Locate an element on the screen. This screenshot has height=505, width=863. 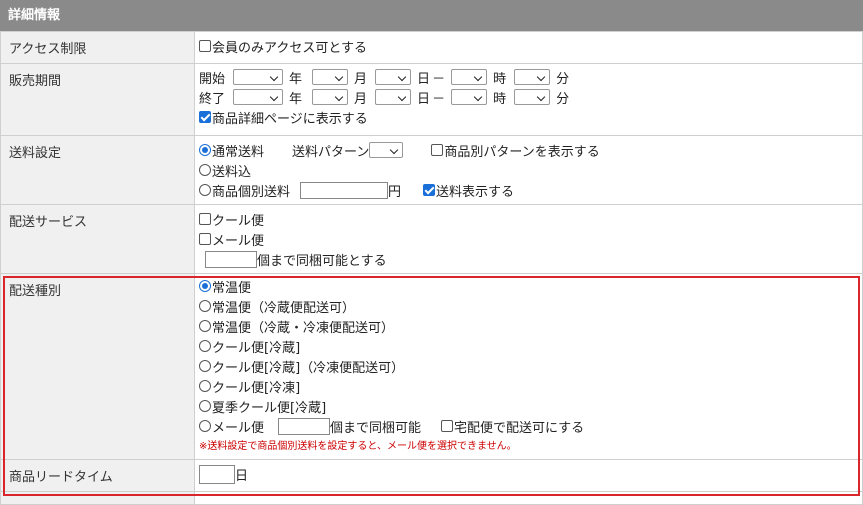
label-lead-time: 商品リードタイム is located at coordinates (97, 475).